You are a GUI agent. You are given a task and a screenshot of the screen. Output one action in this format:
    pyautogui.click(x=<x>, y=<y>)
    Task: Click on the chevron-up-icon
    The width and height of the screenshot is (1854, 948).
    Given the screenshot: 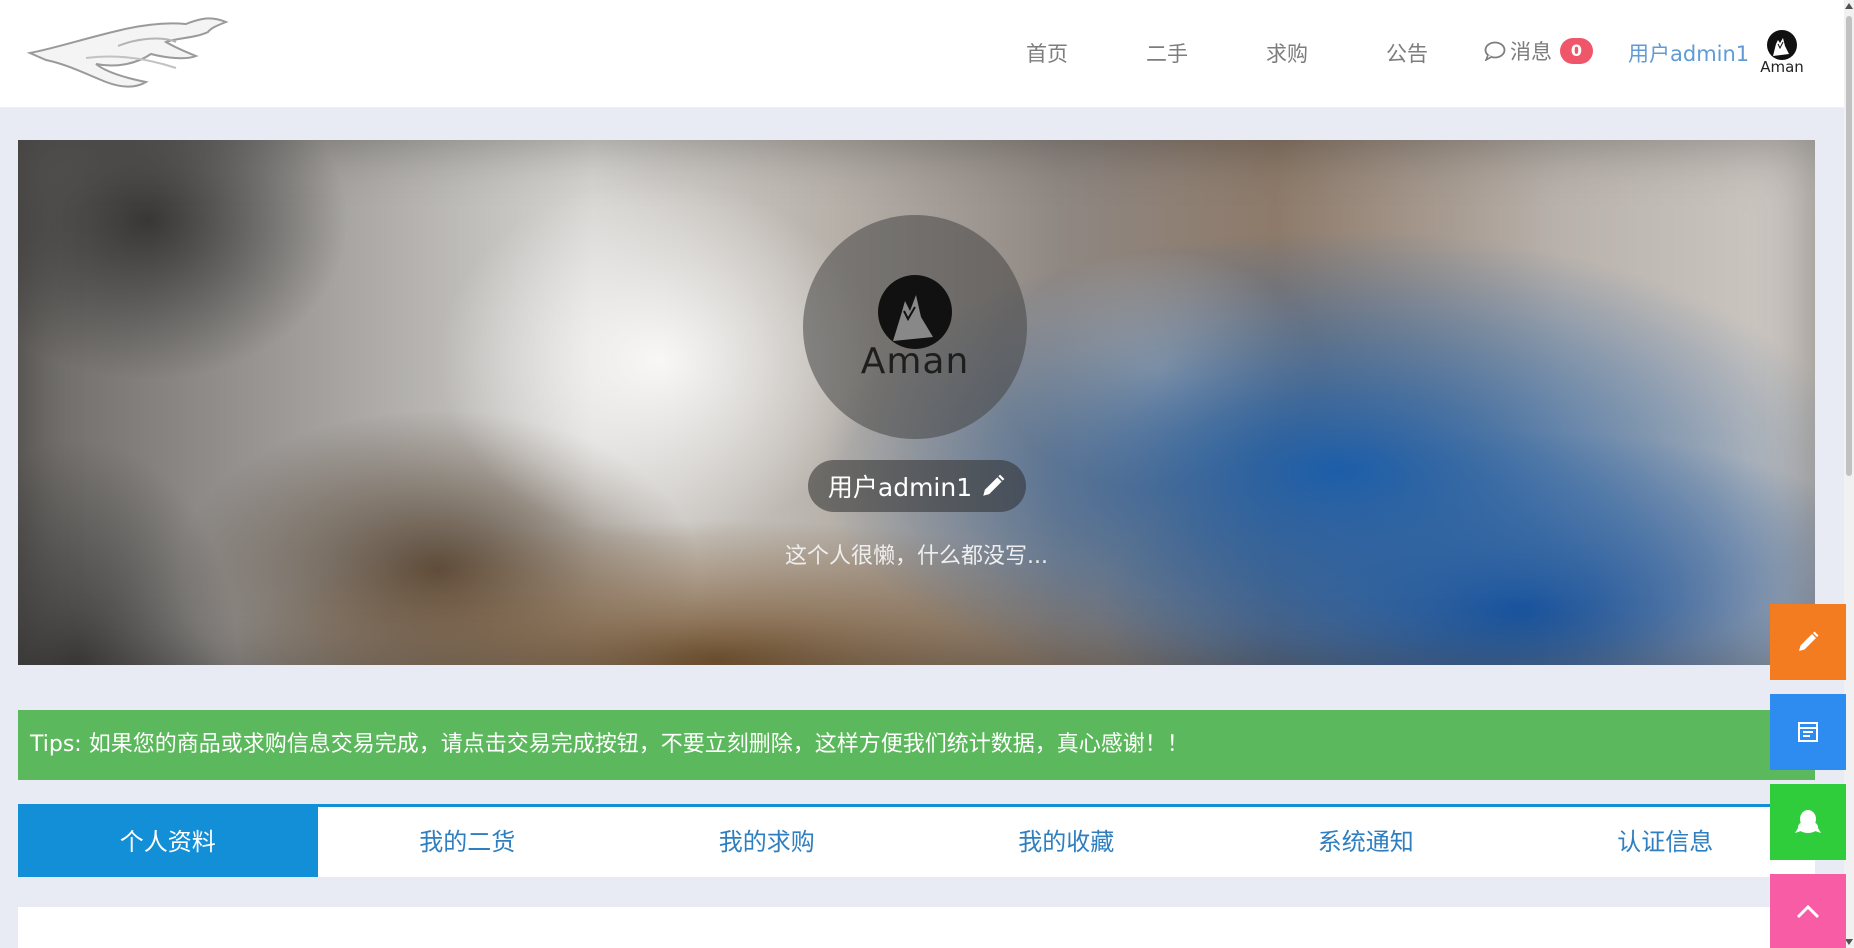 What is the action you would take?
    pyautogui.click(x=1808, y=911)
    